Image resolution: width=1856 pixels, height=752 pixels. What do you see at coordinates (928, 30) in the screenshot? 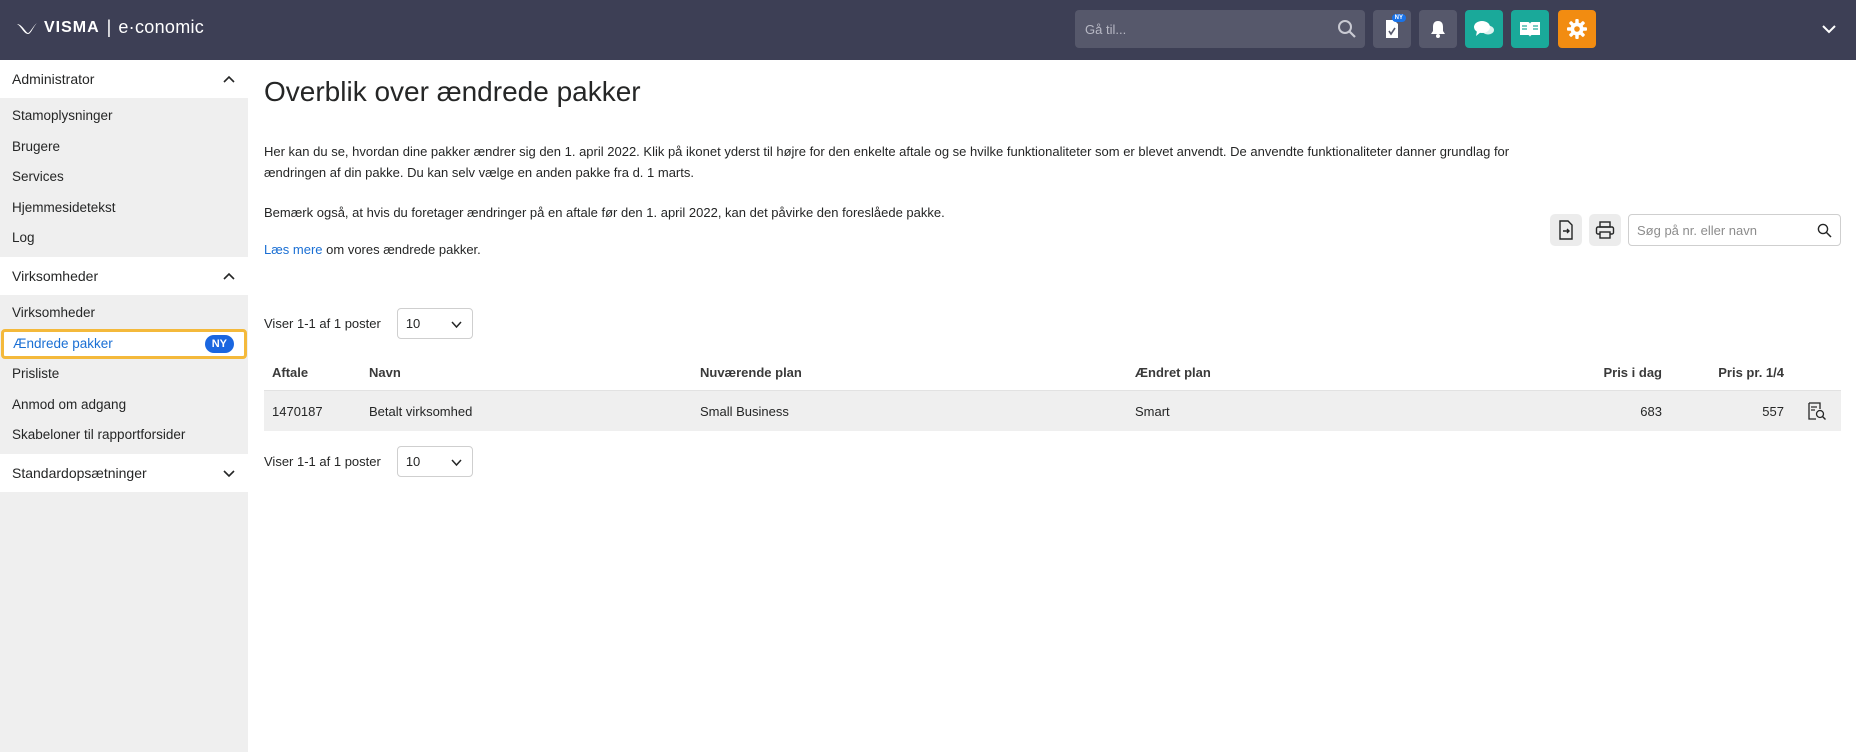
I see `top-bar: VISMA | e·conomic NY` at bounding box center [928, 30].